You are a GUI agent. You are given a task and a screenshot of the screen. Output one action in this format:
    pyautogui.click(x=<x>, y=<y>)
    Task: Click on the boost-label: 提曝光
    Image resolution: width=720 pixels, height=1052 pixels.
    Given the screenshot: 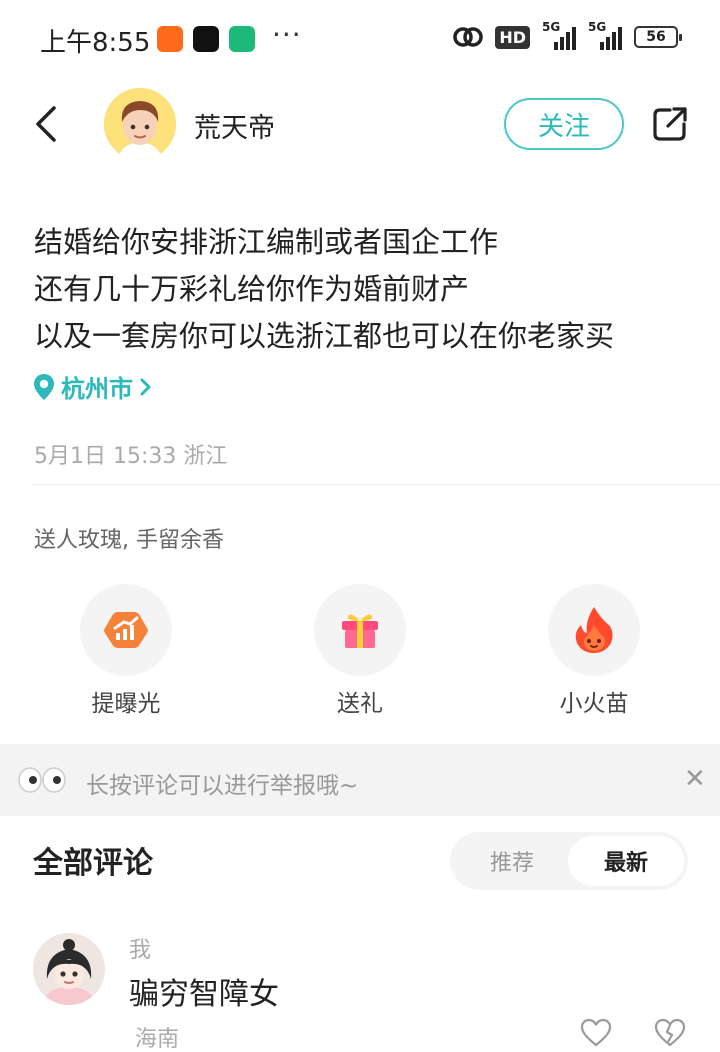 What is the action you would take?
    pyautogui.click(x=126, y=704)
    